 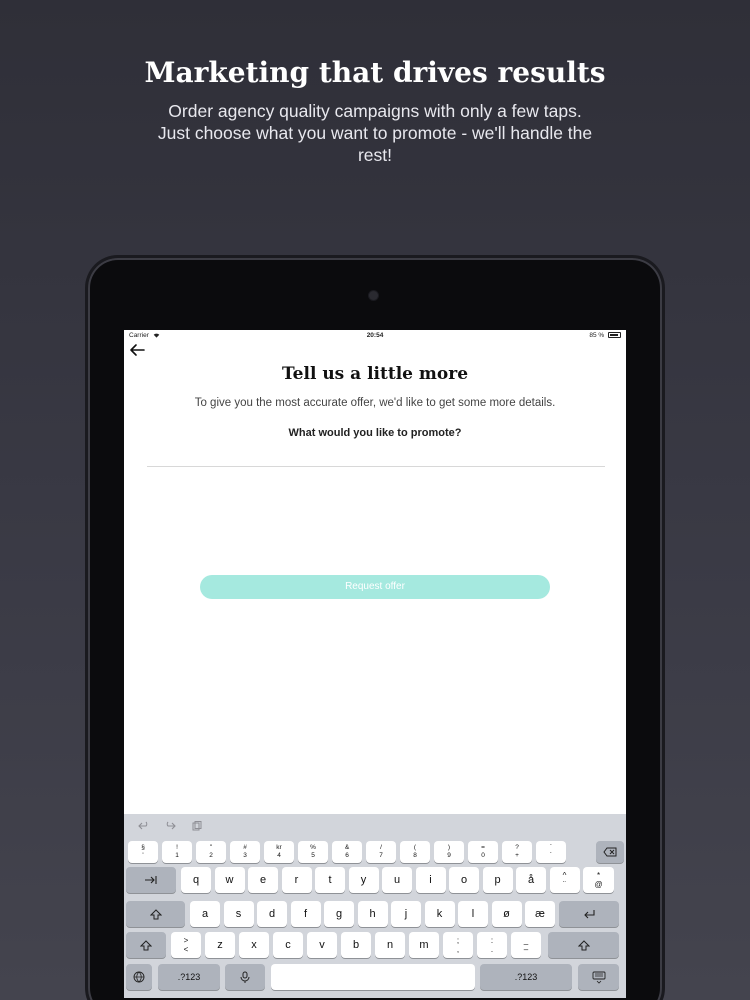 I want to click on key-9: ) 9, so click(x=449, y=852).